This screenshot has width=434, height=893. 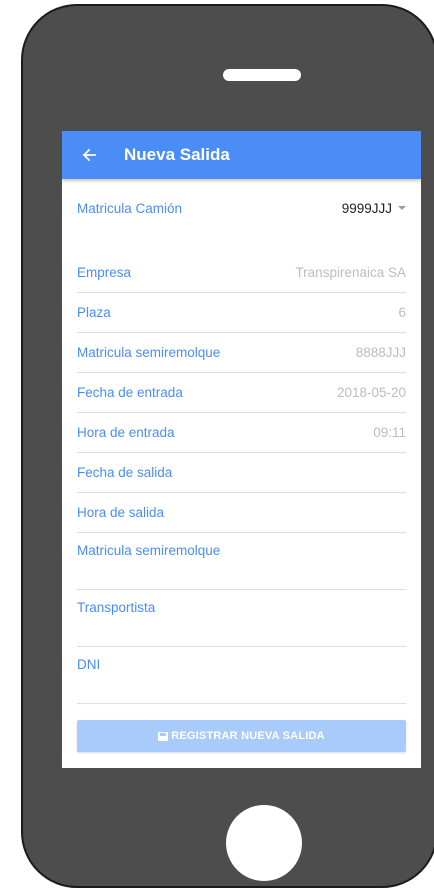 I want to click on company-value: Transpirenaica SA, so click(x=350, y=272).